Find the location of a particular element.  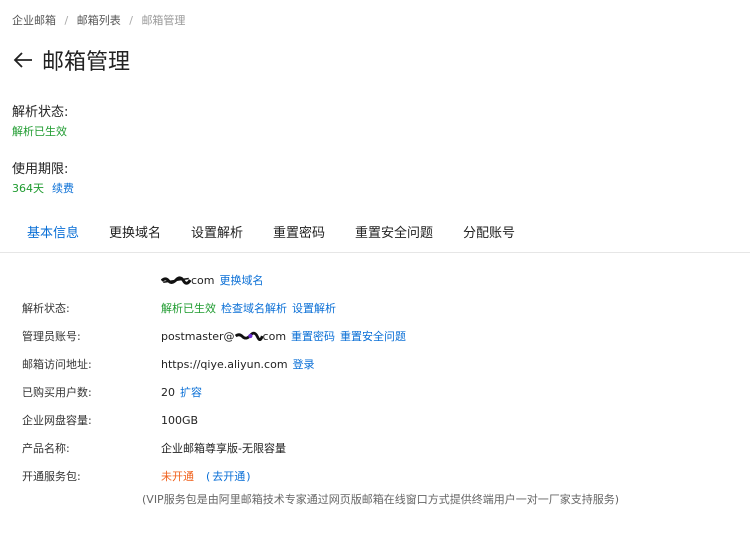

info-label: 已购买用户数: is located at coordinates (57, 392).